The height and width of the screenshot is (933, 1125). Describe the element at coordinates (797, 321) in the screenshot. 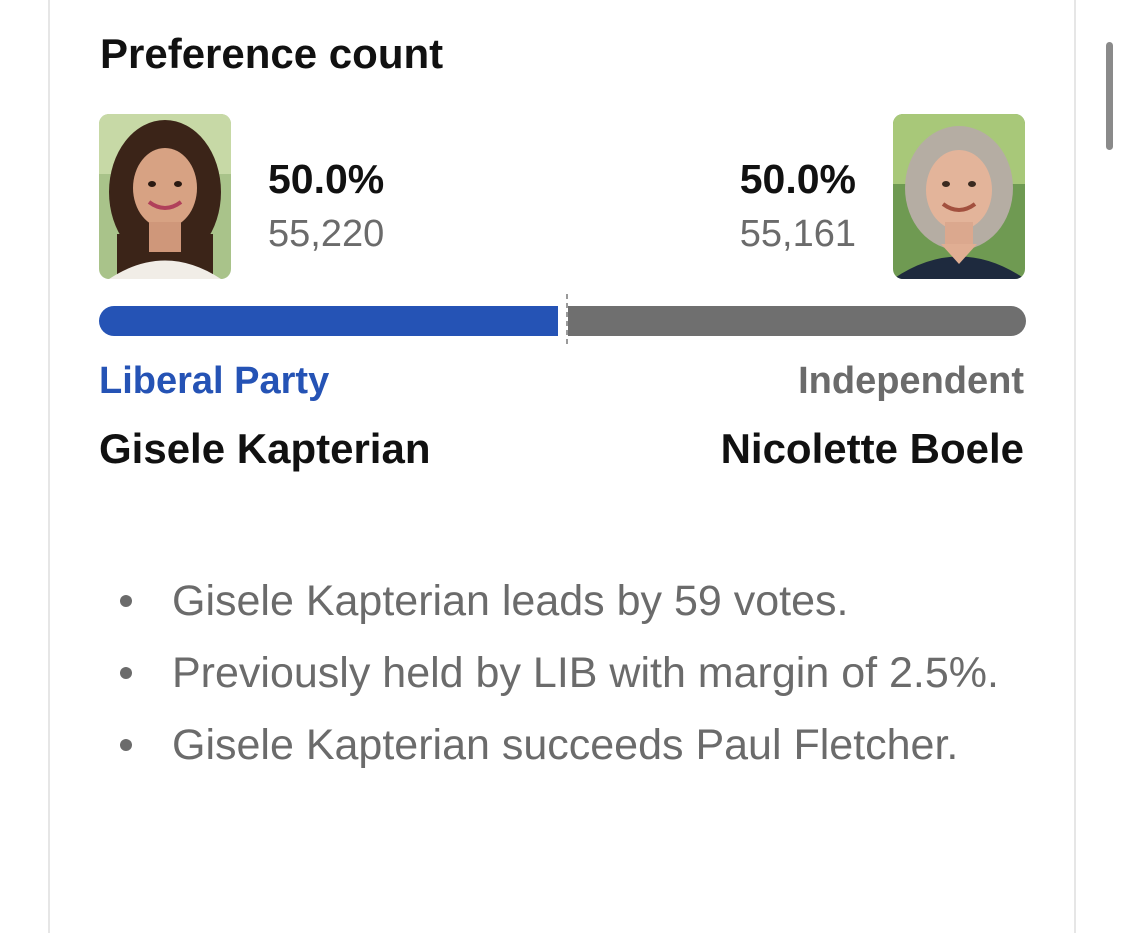

I see `preference-bar-right-fill` at that location.